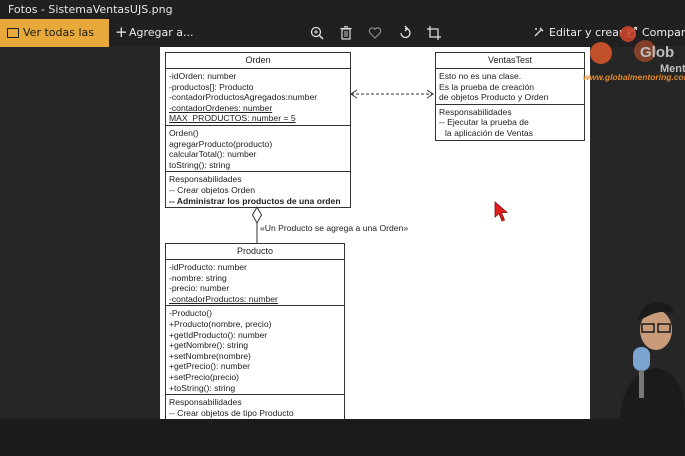  Describe the element at coordinates (657, 52) in the screenshot. I see `logo-text: Glob` at that location.